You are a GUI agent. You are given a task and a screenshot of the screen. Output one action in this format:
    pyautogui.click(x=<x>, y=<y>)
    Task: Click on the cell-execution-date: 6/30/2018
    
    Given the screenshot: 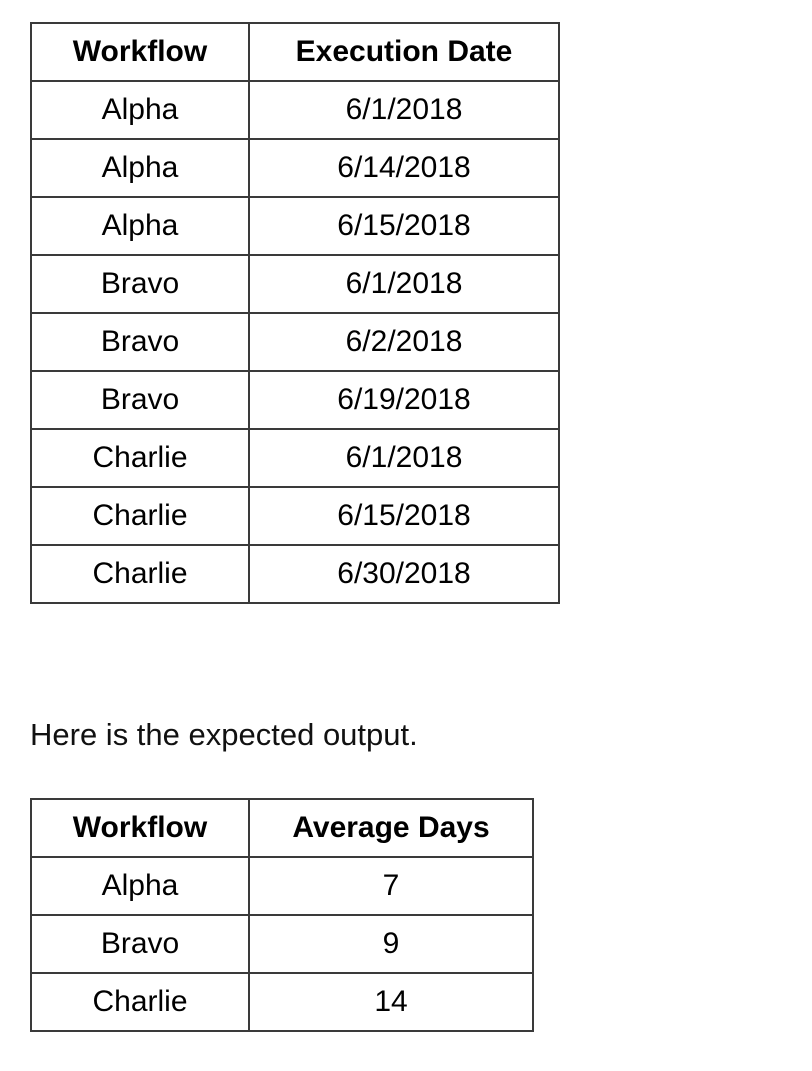 What is the action you would take?
    pyautogui.click(x=404, y=574)
    